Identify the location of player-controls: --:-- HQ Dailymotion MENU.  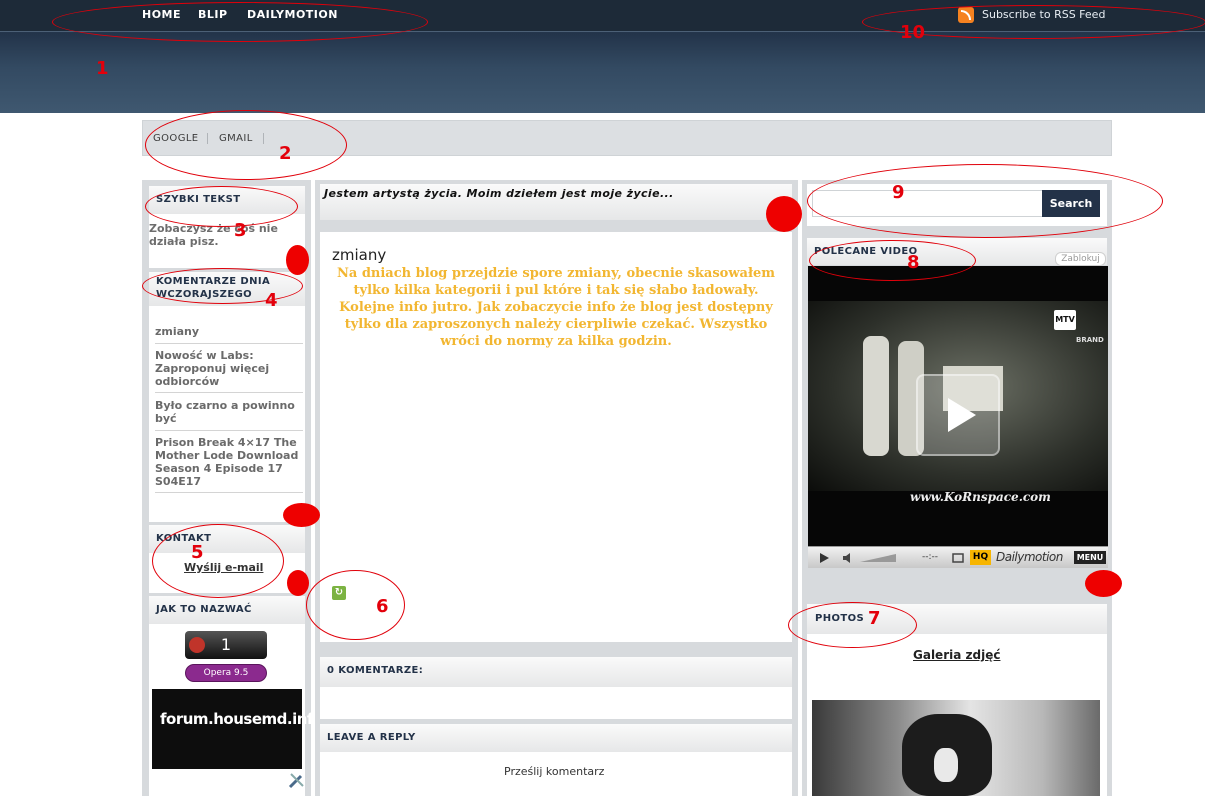
(958, 557).